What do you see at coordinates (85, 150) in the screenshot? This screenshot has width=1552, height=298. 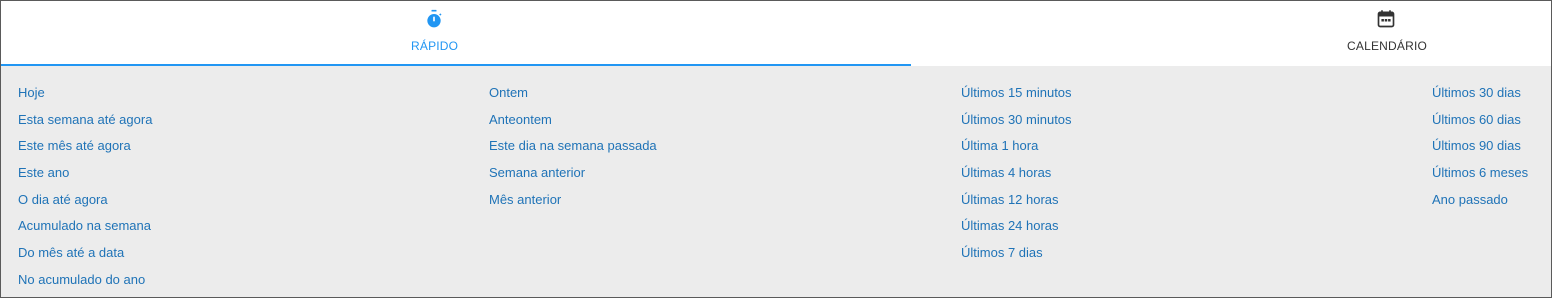 I see `range-month-to-date: Este mês até agora` at bounding box center [85, 150].